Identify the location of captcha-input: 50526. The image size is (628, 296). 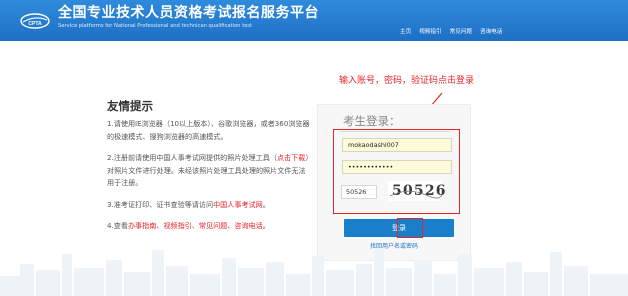
(359, 192).